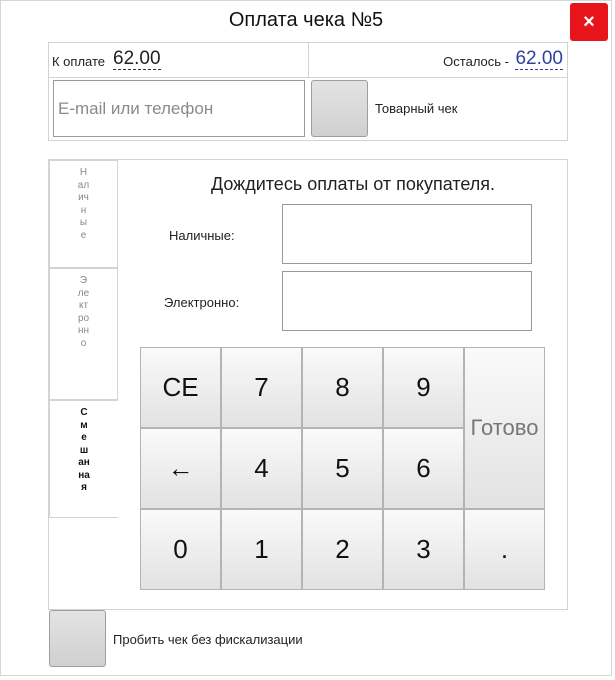  I want to click on key-7: 7, so click(261, 387).